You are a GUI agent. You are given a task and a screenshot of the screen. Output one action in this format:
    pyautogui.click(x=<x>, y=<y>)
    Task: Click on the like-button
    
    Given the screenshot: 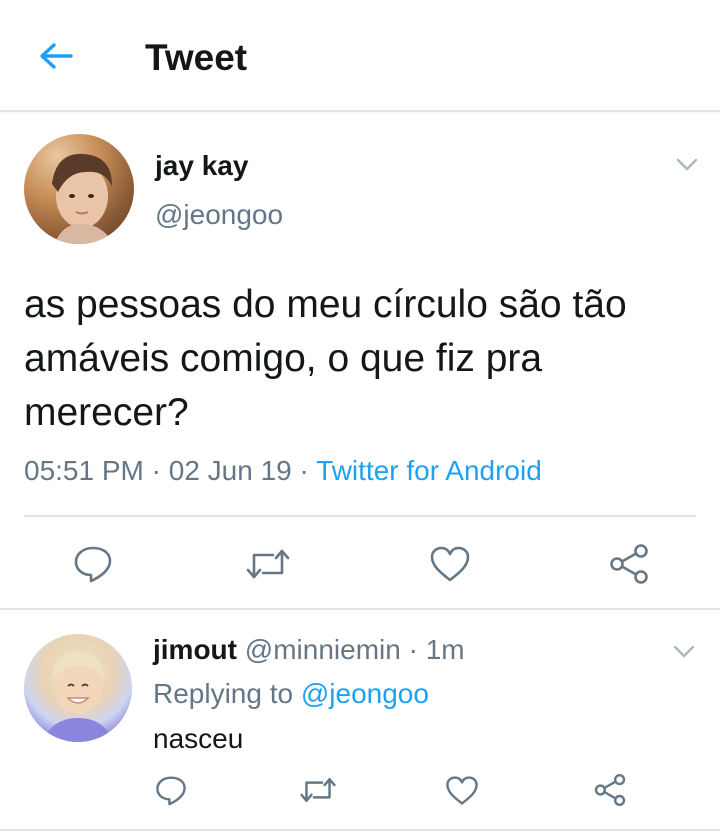 What is the action you would take?
    pyautogui.click(x=450, y=564)
    